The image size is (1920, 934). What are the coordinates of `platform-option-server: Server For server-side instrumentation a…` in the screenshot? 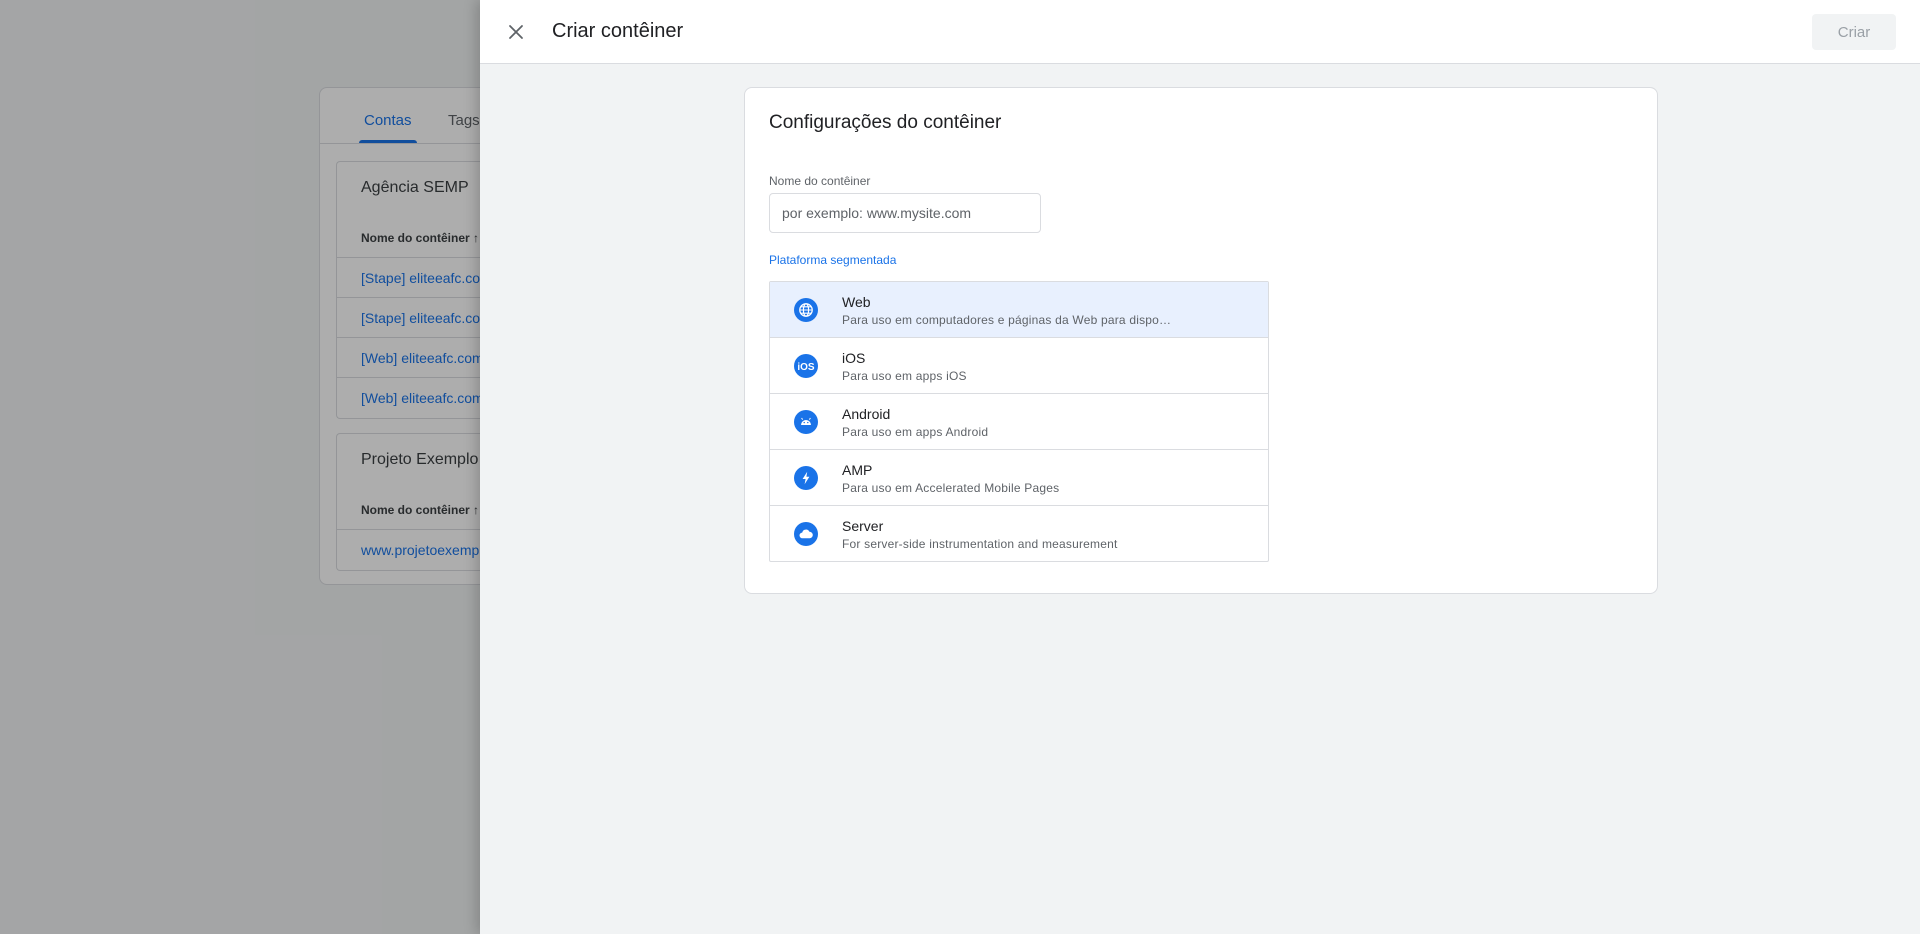 It's located at (1019, 533).